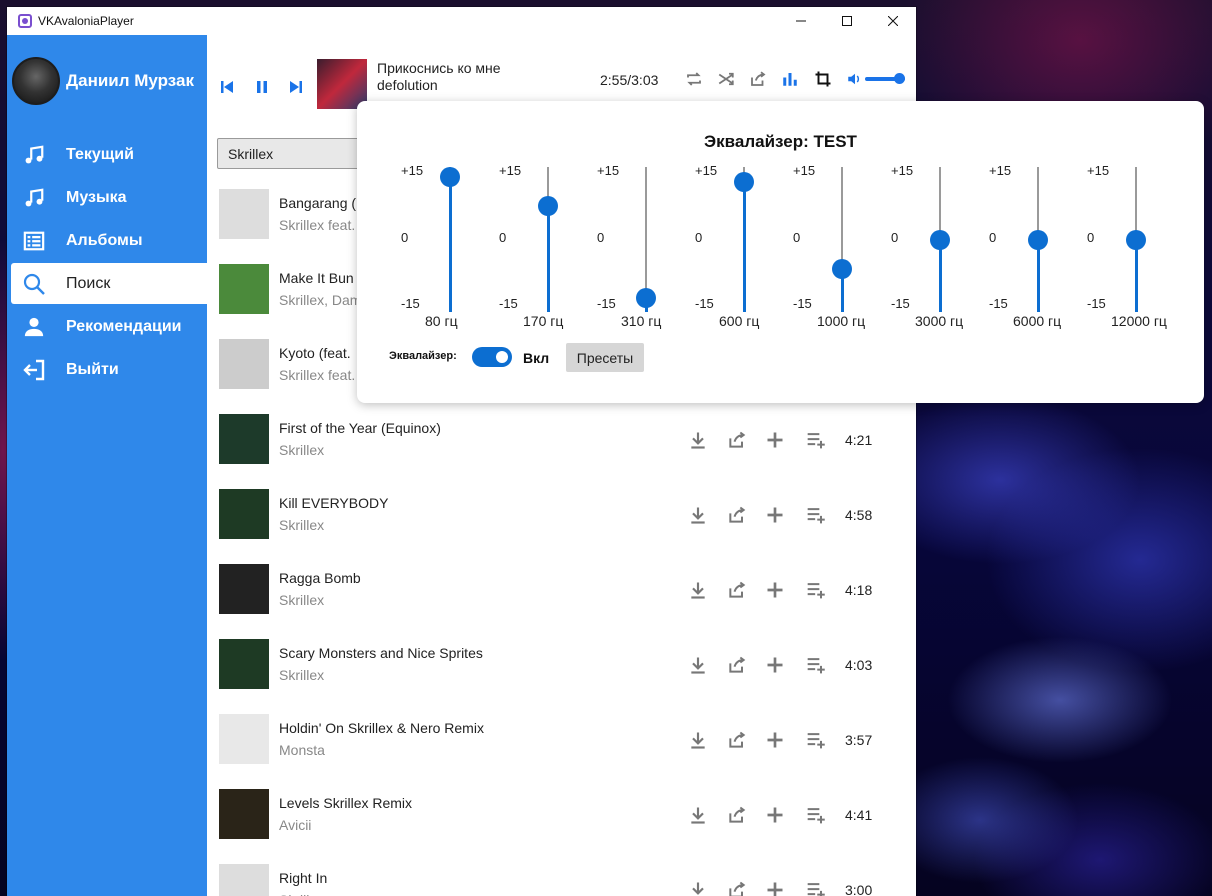 The image size is (1212, 896). Describe the element at coordinates (847, 21) in the screenshot. I see `maximize-button` at that location.